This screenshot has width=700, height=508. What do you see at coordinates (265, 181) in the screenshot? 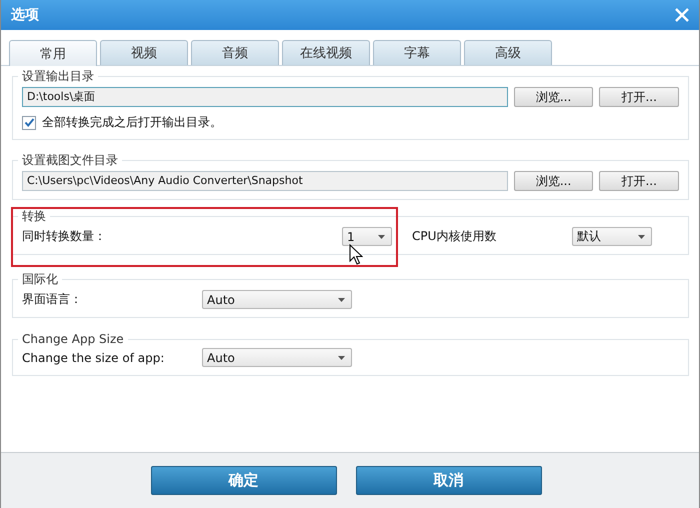
I see `path-field: C:\Users\pc\Videos\Any Audio Converter\Snapshot` at bounding box center [265, 181].